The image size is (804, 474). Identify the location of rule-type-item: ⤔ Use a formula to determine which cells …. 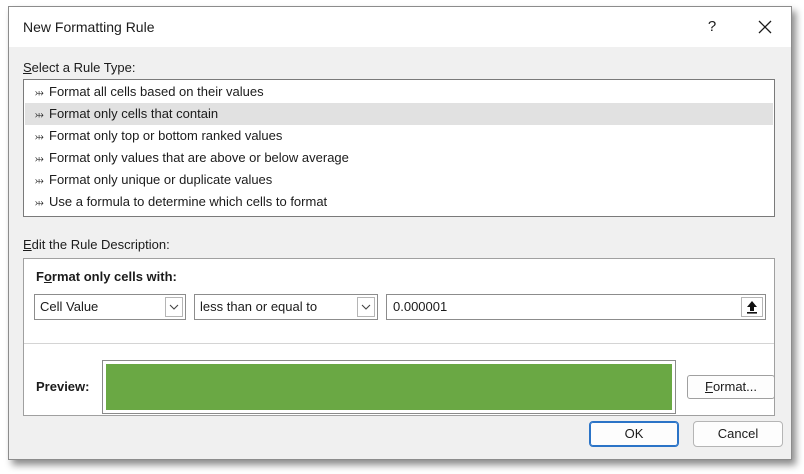
(399, 202).